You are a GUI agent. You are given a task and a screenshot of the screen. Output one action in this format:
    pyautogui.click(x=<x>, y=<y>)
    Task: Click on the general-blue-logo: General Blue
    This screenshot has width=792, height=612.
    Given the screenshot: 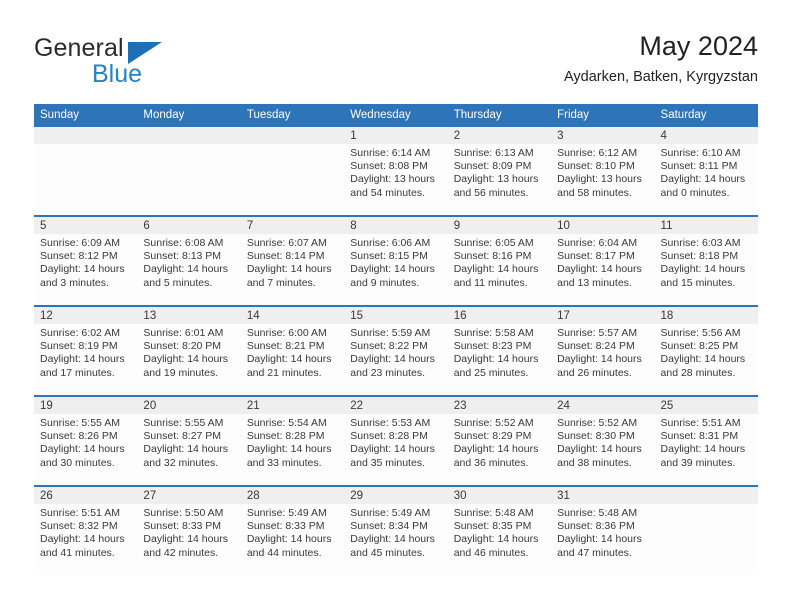 What is the action you would take?
    pyautogui.click(x=149, y=64)
    